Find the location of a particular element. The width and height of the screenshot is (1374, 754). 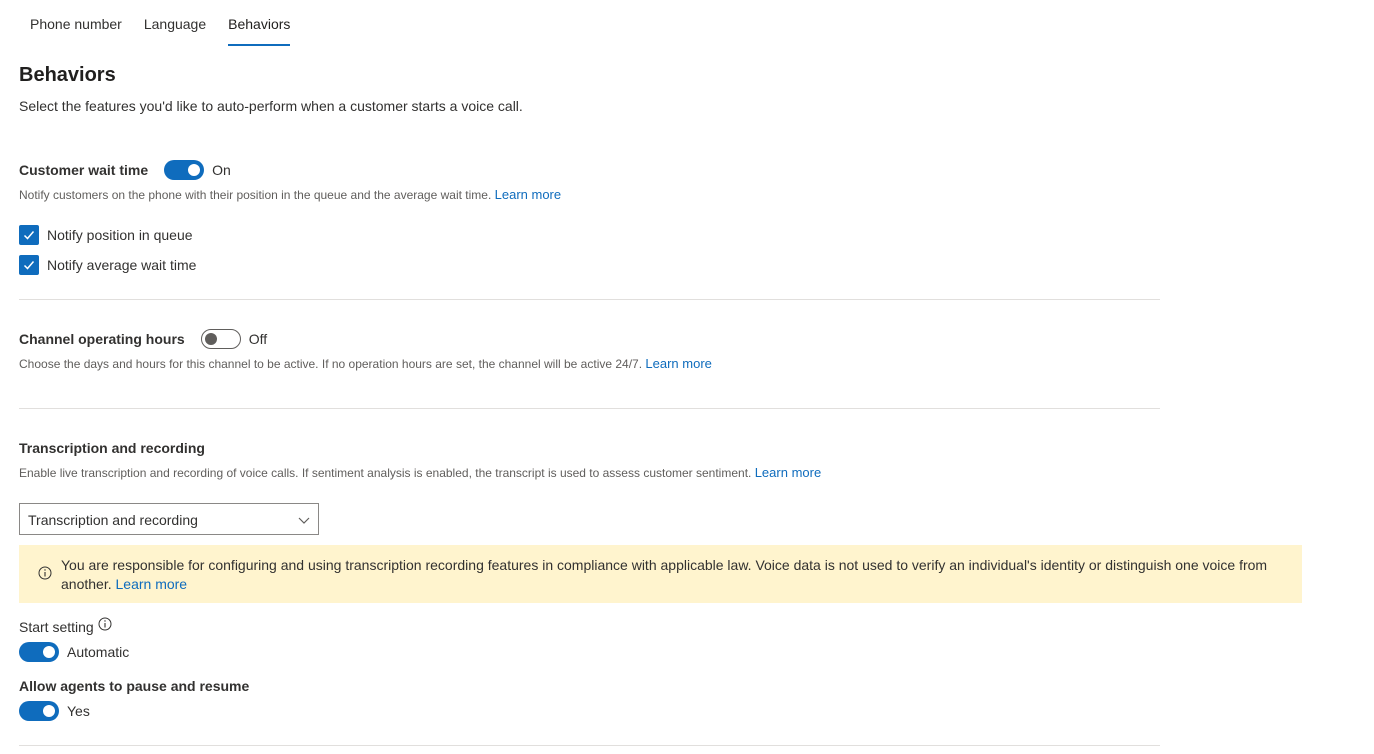

notify-position-checkbox is located at coordinates (29, 235).